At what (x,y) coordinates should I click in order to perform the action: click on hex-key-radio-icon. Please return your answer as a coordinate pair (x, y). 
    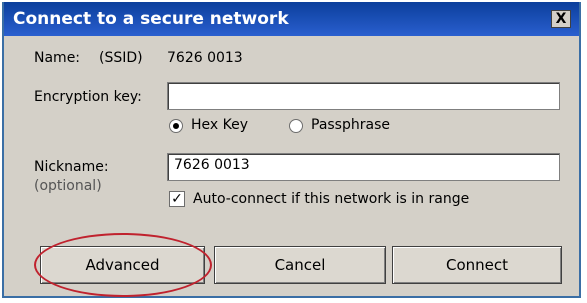
    Looking at the image, I should click on (176, 126).